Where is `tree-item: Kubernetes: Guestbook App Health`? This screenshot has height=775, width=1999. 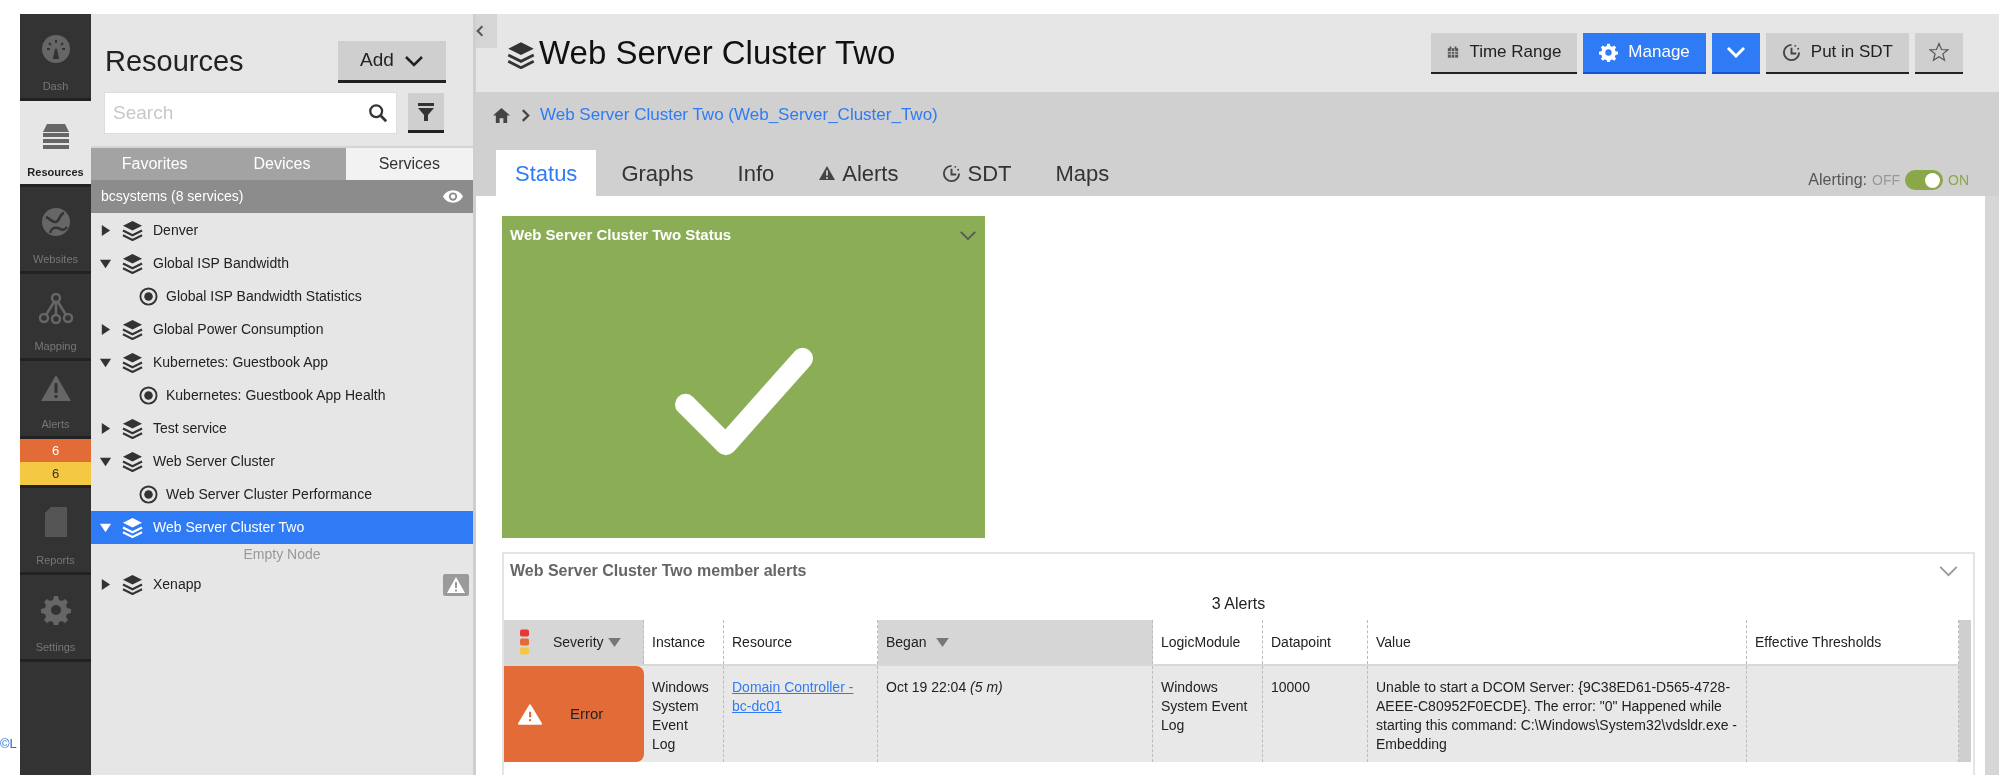
tree-item: Kubernetes: Guestbook App Health is located at coordinates (282, 395).